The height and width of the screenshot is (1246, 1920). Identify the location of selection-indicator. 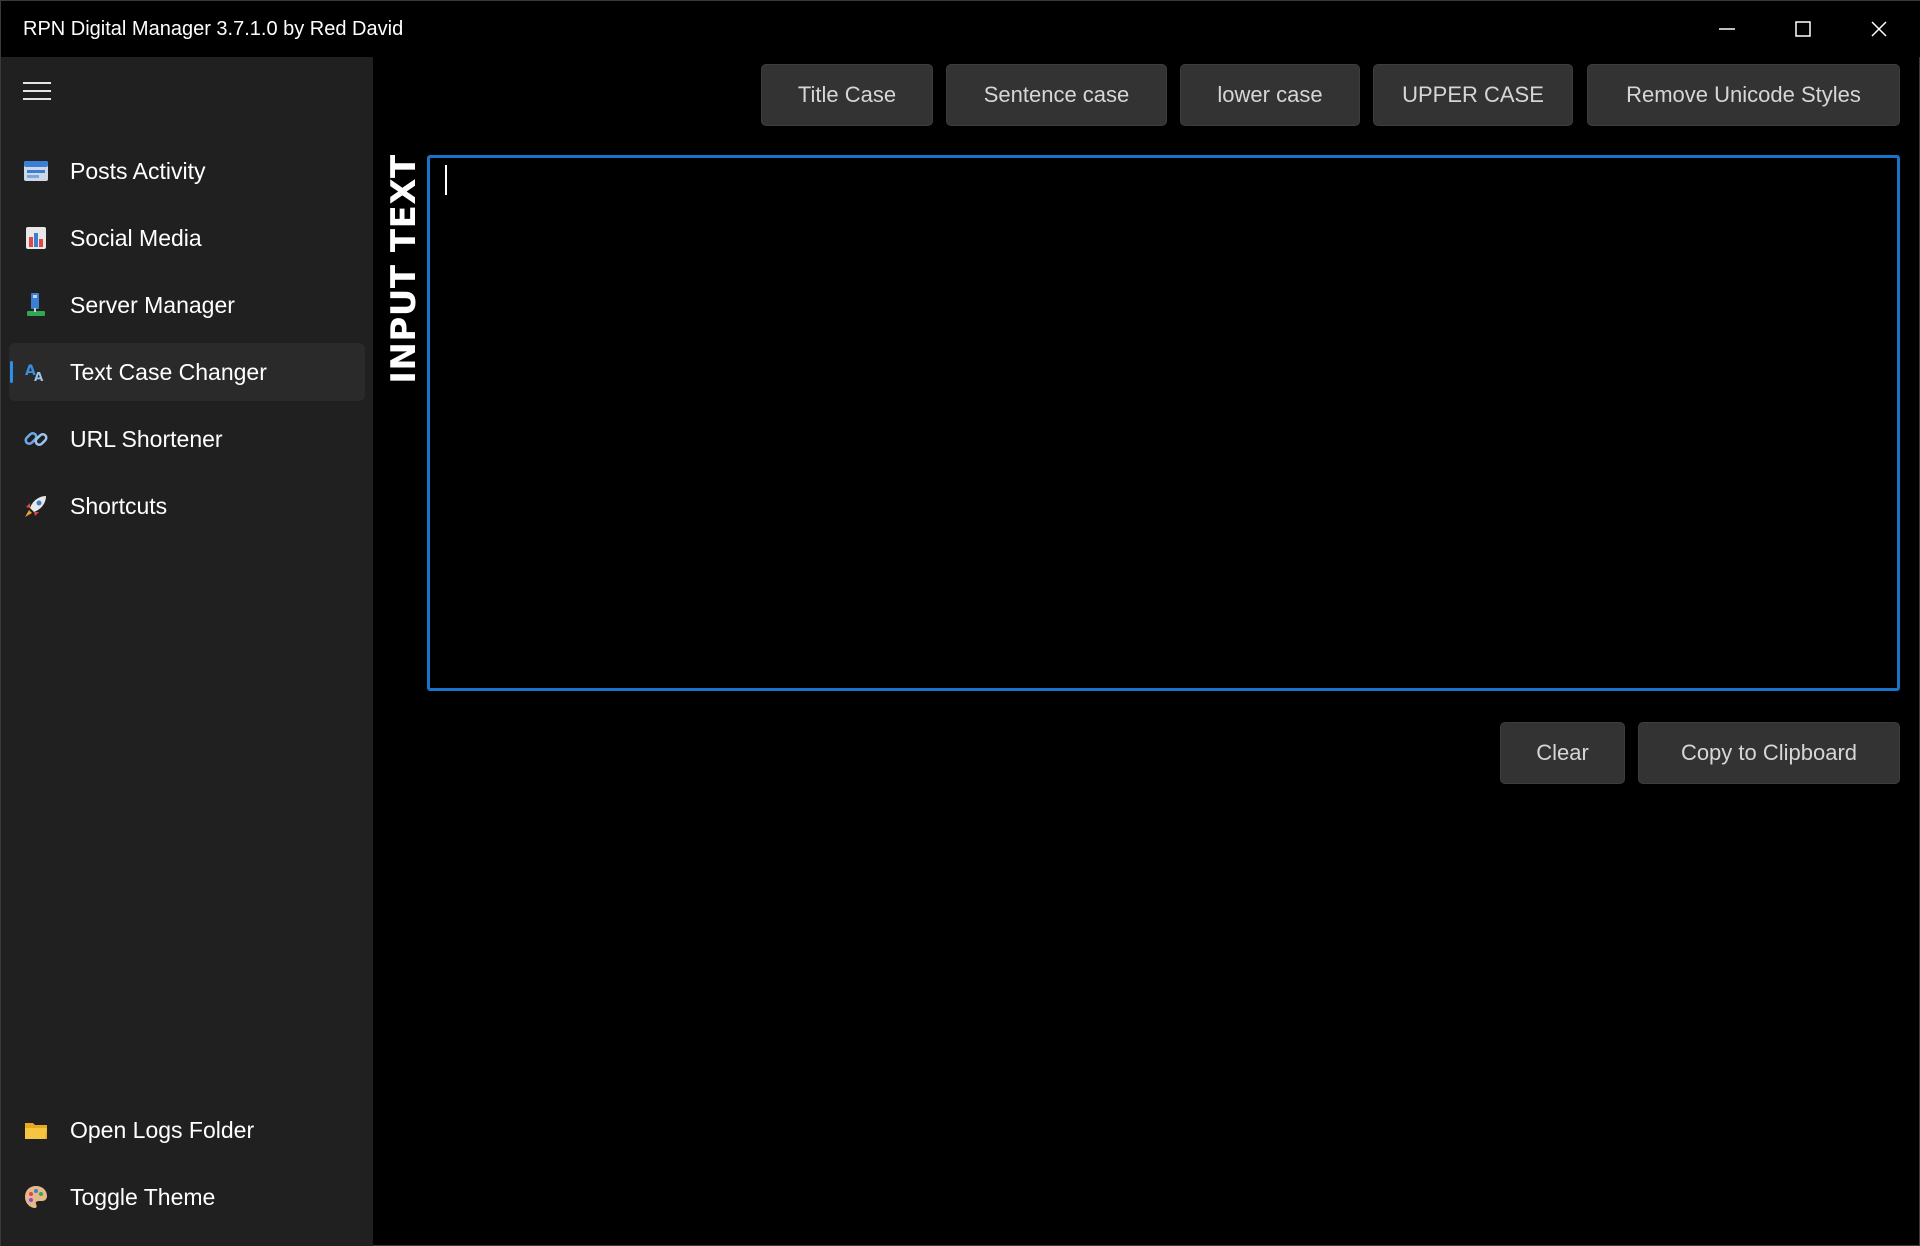
(11, 372).